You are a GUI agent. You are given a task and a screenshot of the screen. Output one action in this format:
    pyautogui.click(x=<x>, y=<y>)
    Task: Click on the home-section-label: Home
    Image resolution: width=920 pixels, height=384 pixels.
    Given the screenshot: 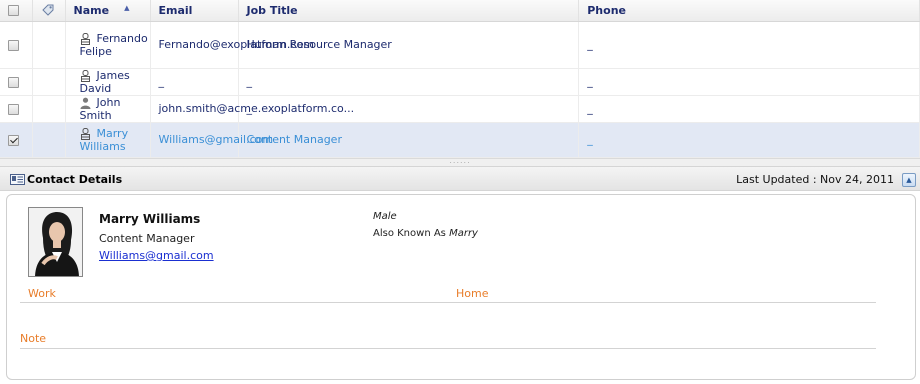 What is the action you would take?
    pyautogui.click(x=472, y=293)
    